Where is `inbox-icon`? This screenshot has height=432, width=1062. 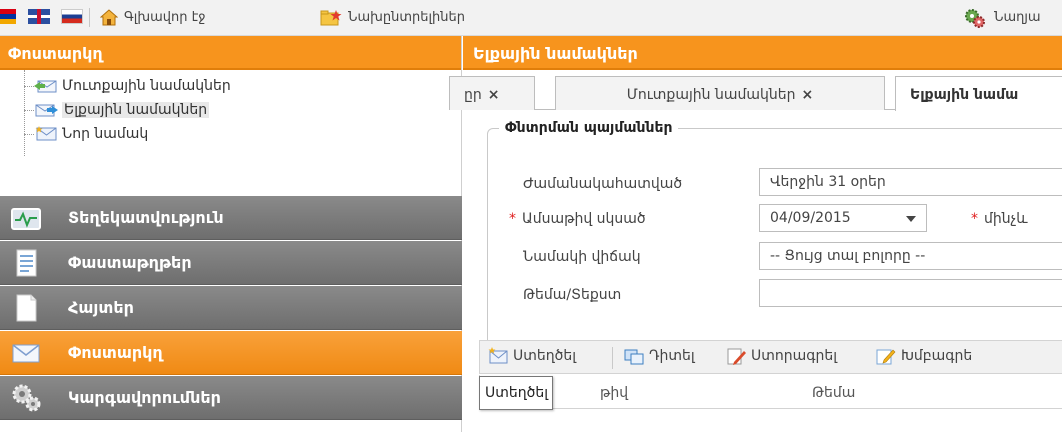 inbox-icon is located at coordinates (45, 86).